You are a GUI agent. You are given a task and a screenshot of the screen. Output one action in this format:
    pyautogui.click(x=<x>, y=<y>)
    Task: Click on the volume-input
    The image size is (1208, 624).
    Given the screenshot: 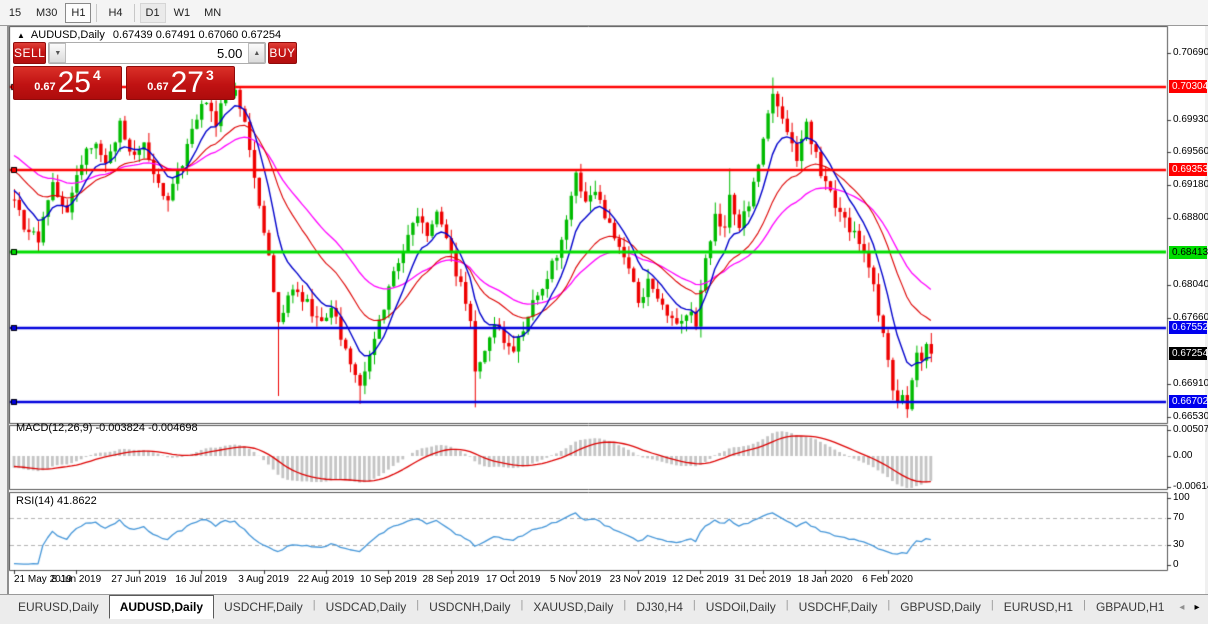 What is the action you would take?
    pyautogui.click(x=157, y=53)
    